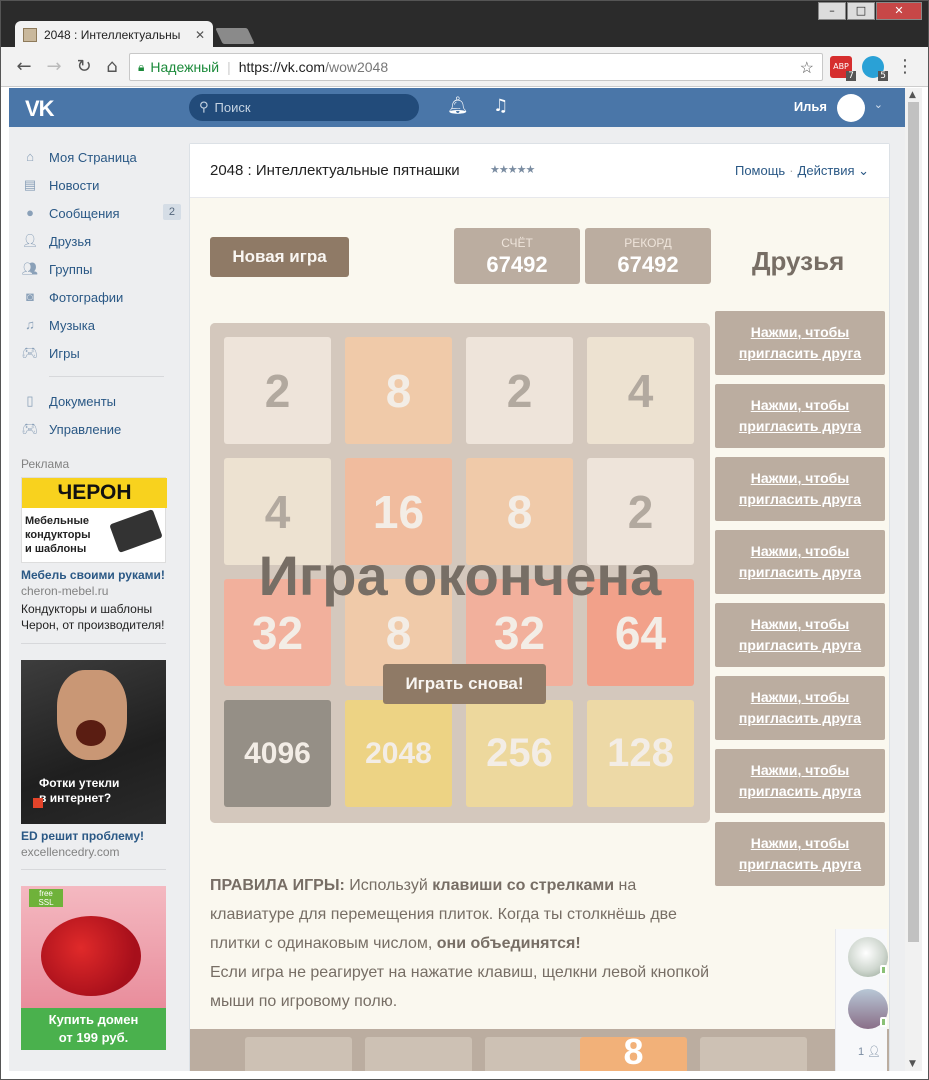  What do you see at coordinates (91, 956) in the screenshot?
I see `ad-berries-graphic` at bounding box center [91, 956].